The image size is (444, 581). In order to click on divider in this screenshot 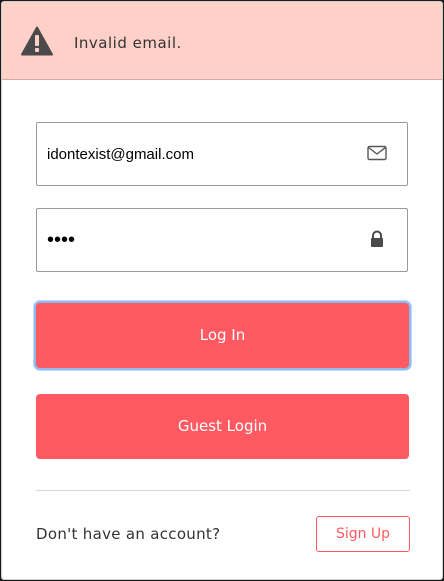, I will do `click(223, 490)`.